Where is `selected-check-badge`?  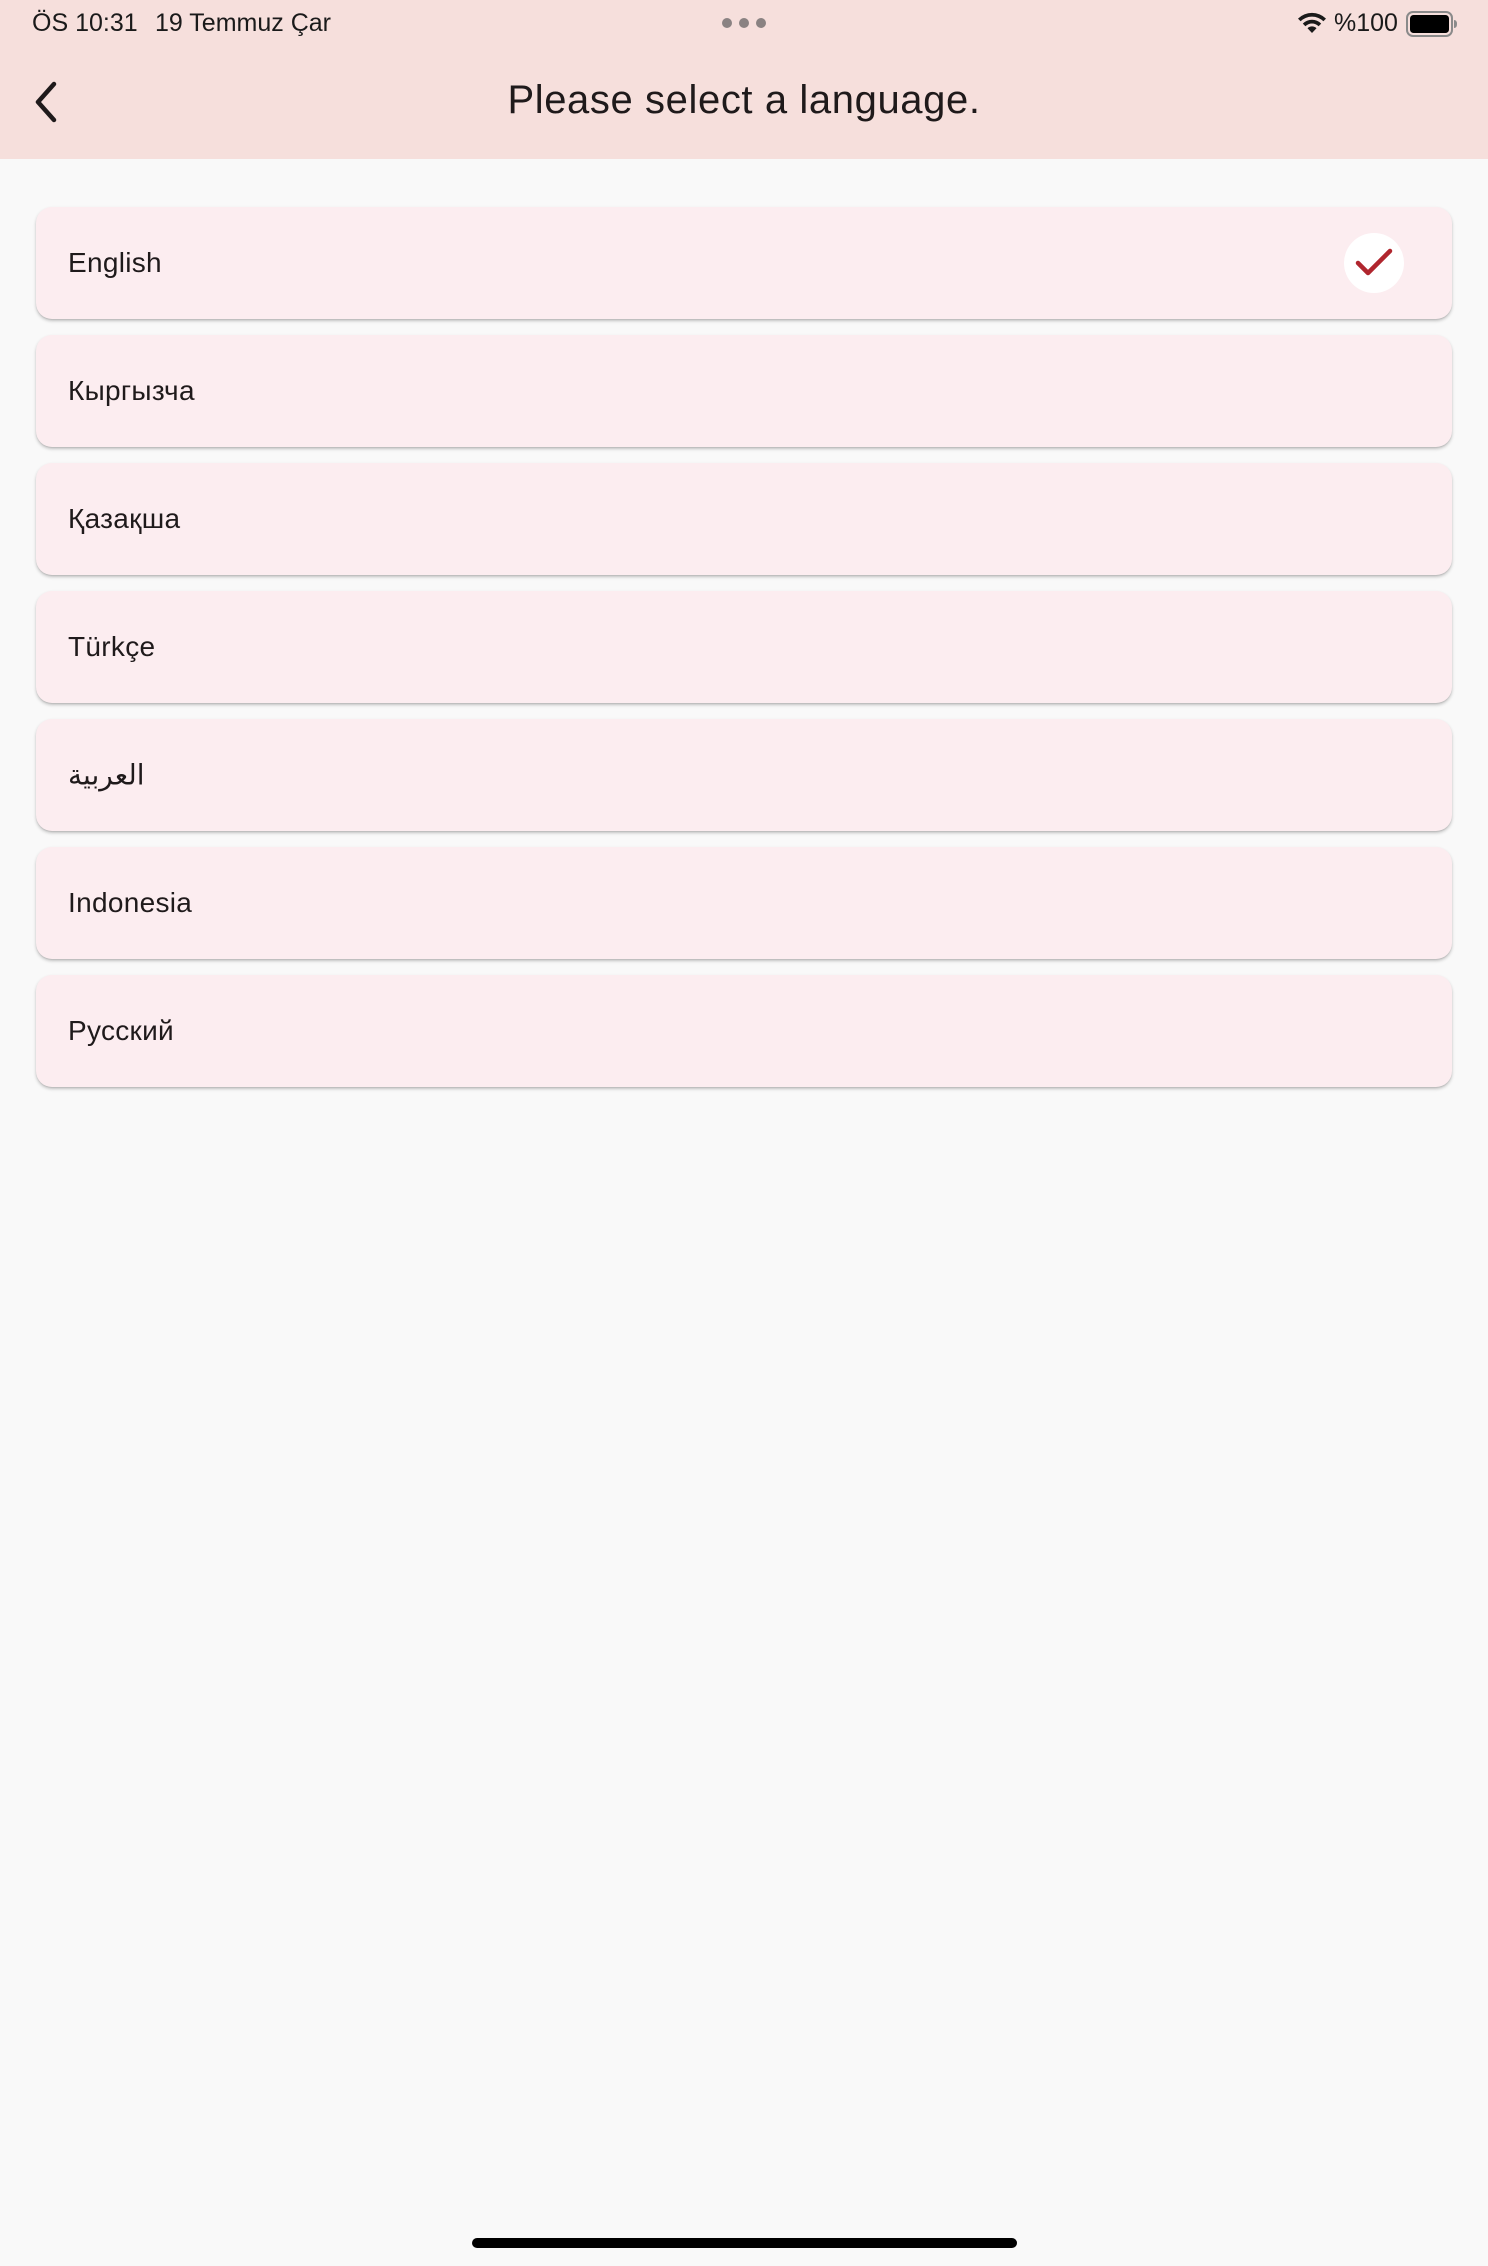
selected-check-badge is located at coordinates (1374, 263).